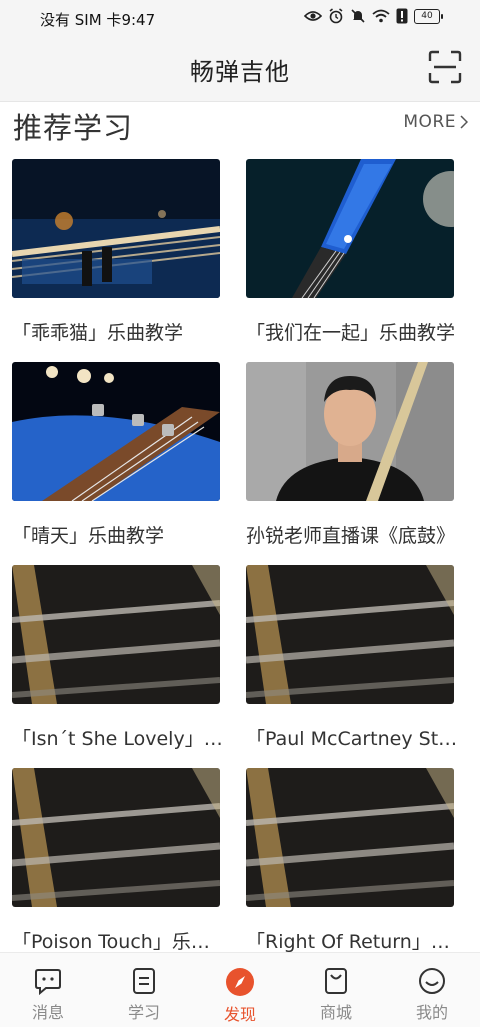 Image resolution: width=480 pixels, height=1027 pixels. I want to click on status-carrier-time: 没有 SIM 卡9:47, so click(97, 19).